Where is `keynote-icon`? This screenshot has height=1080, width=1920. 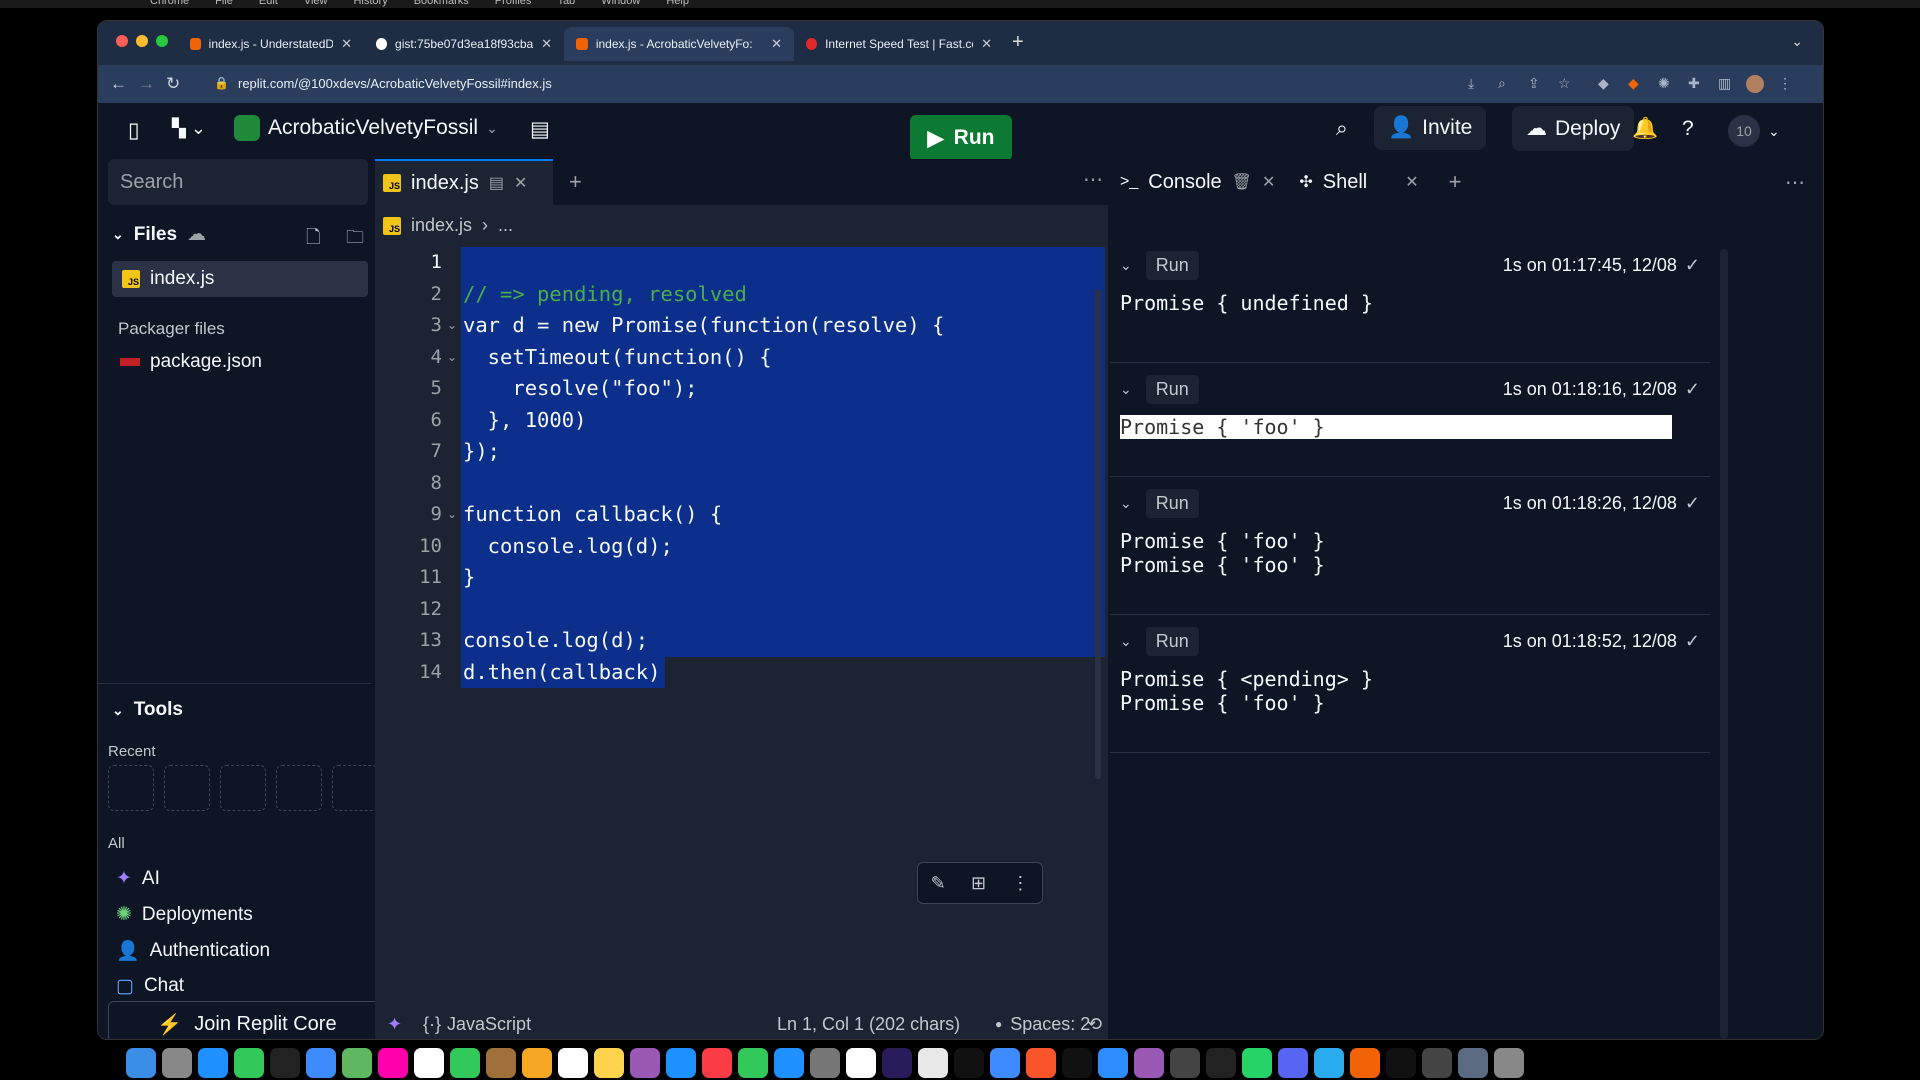
keynote-icon is located at coordinates (681, 1063).